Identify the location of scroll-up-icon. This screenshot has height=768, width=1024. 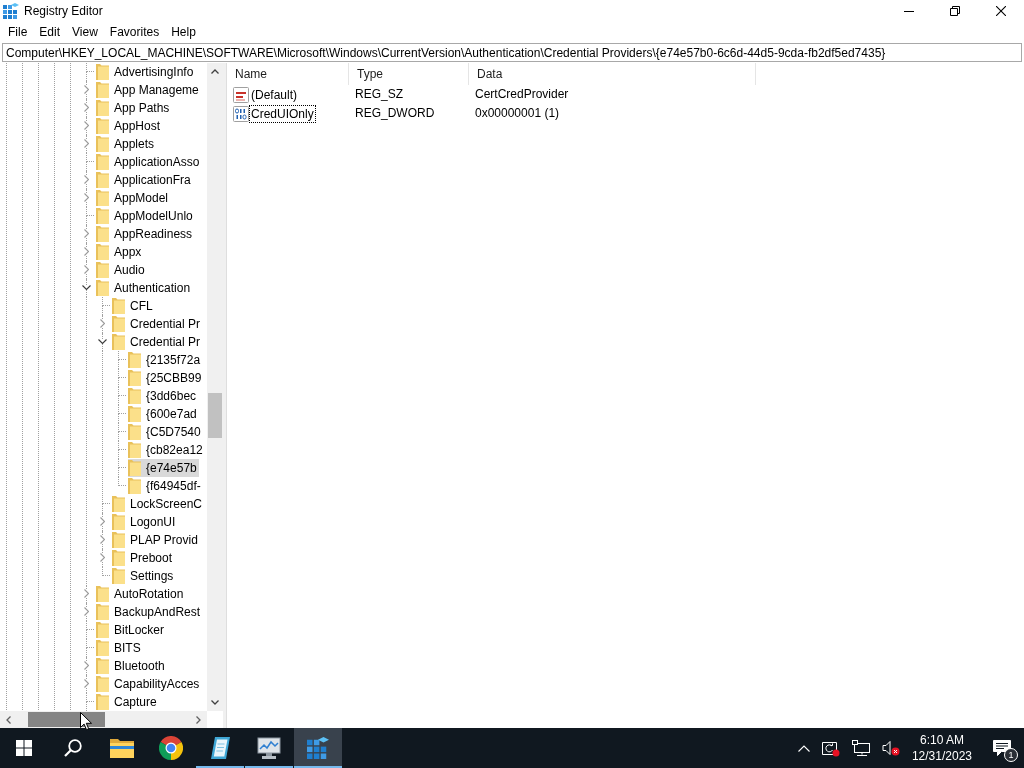
(215, 71).